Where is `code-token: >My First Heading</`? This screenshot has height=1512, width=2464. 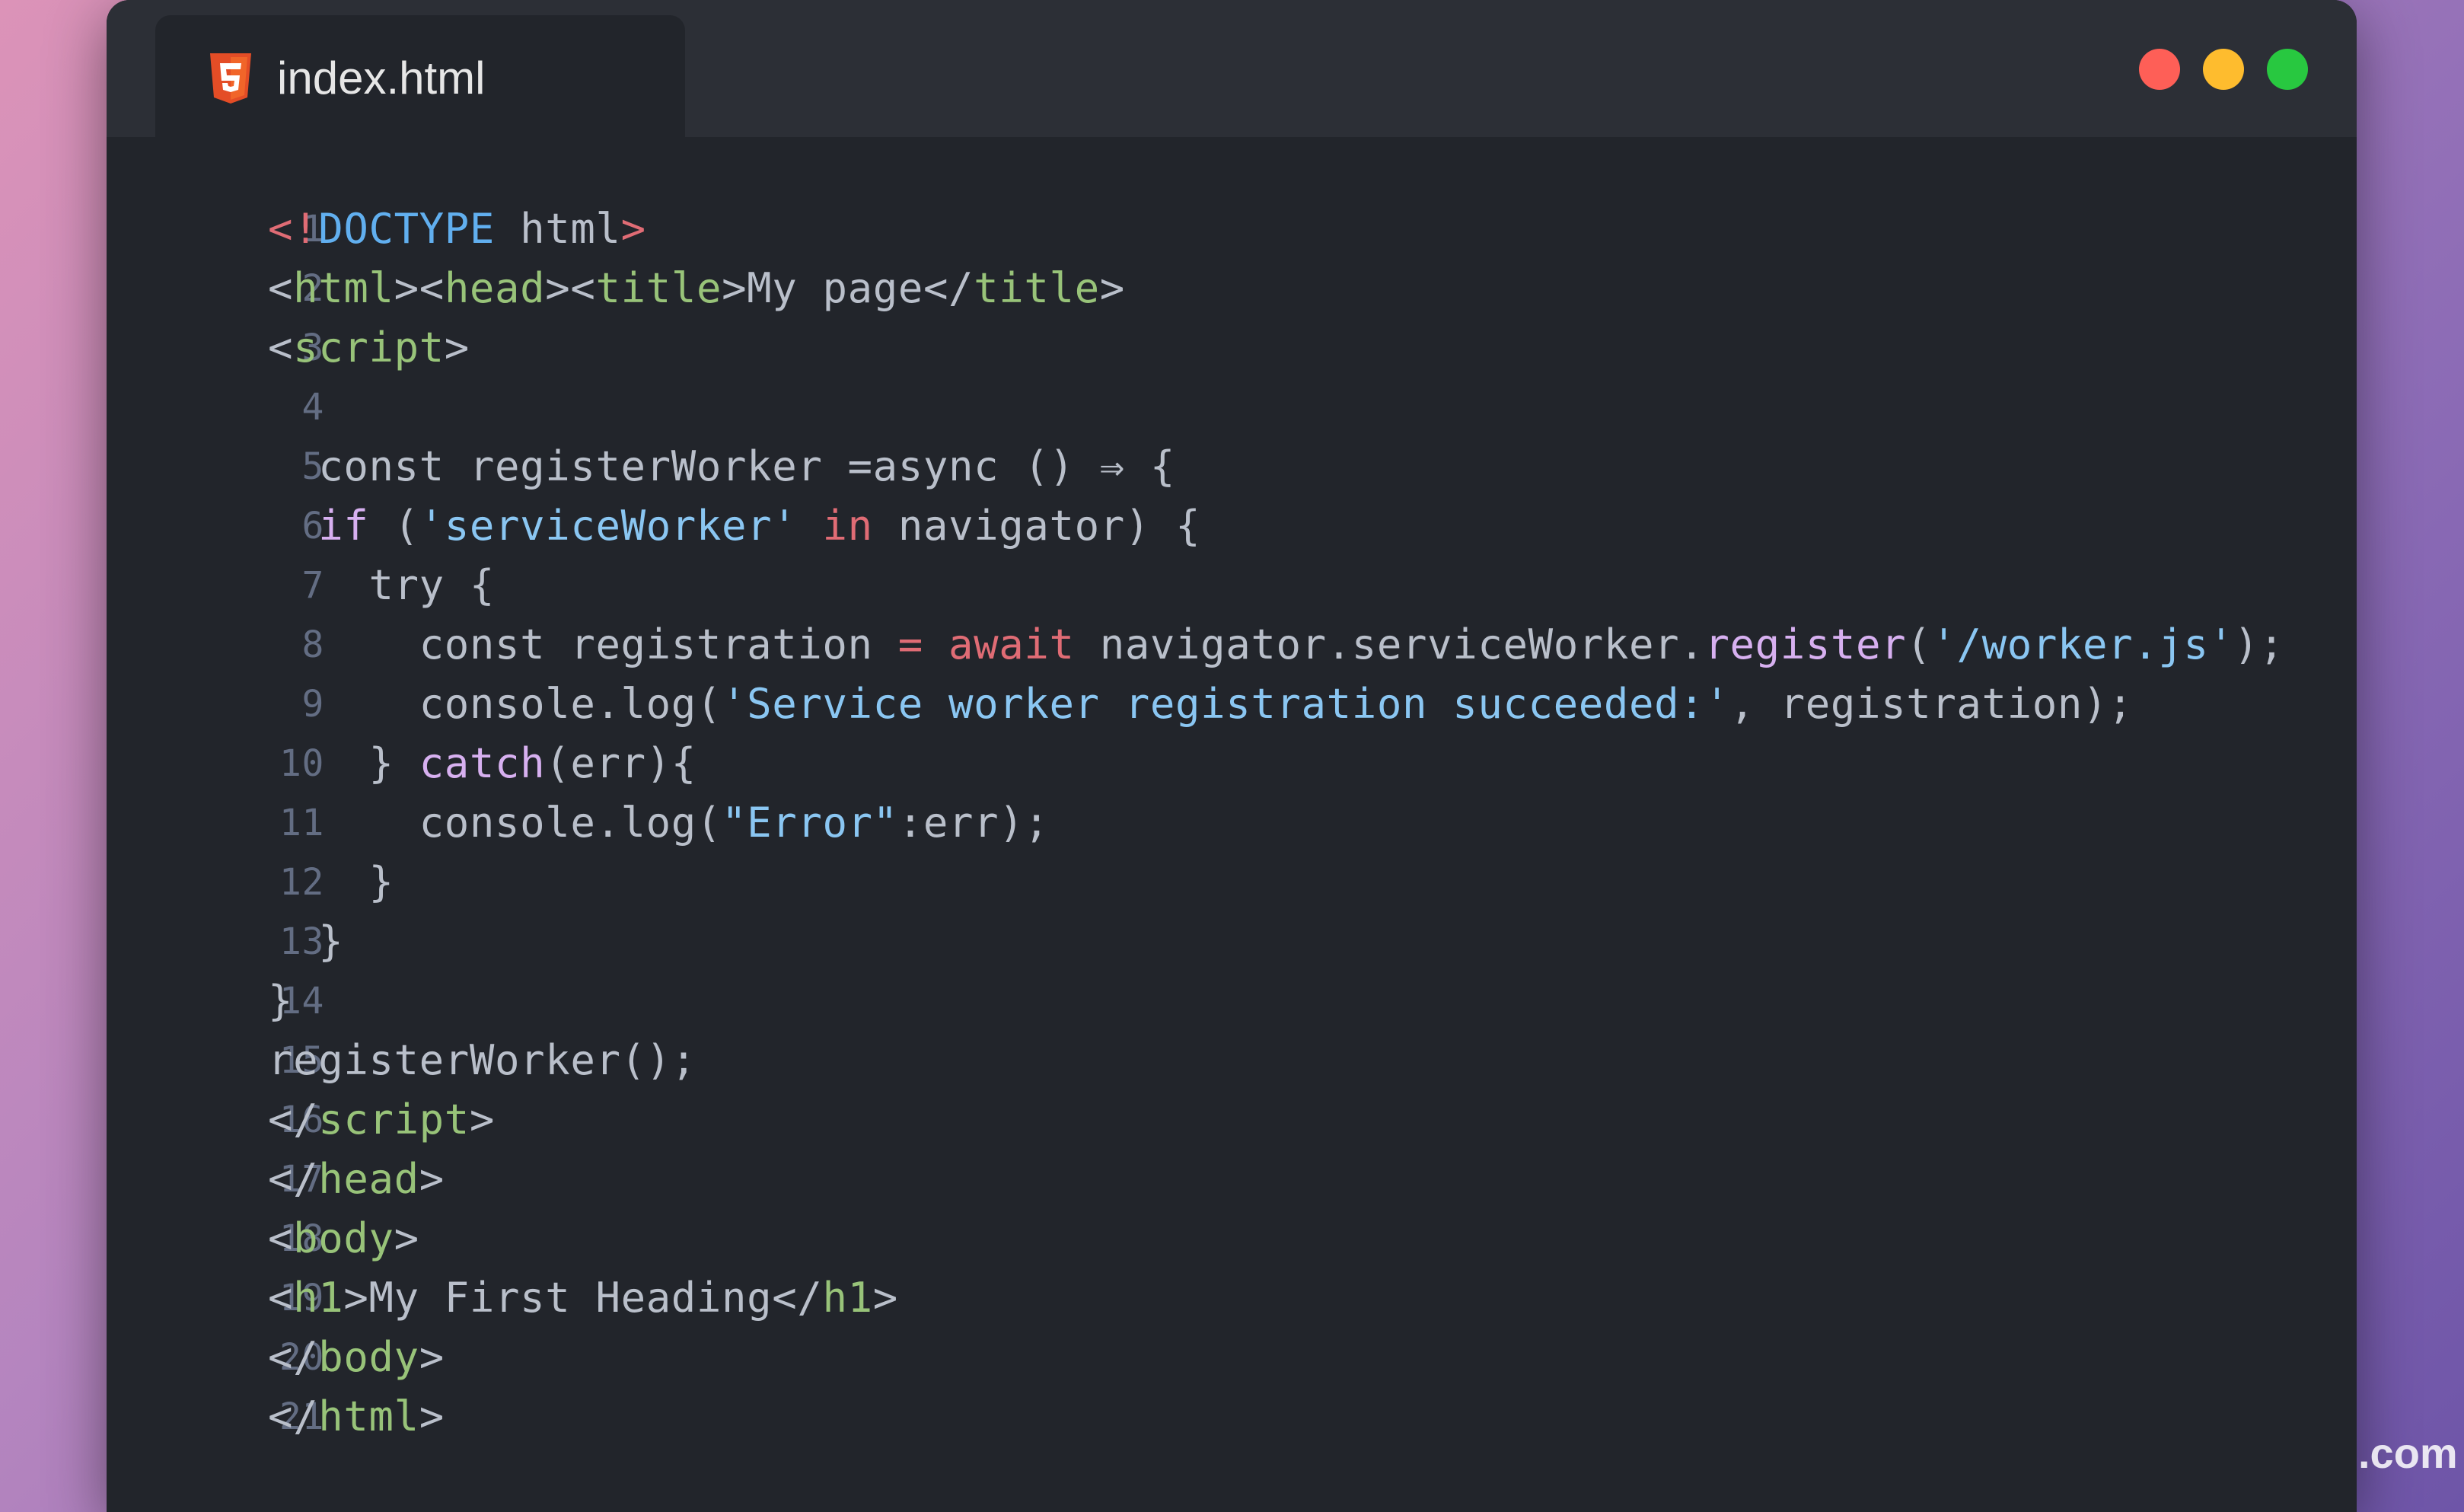
code-token: >My First Heading</ is located at coordinates (583, 1298).